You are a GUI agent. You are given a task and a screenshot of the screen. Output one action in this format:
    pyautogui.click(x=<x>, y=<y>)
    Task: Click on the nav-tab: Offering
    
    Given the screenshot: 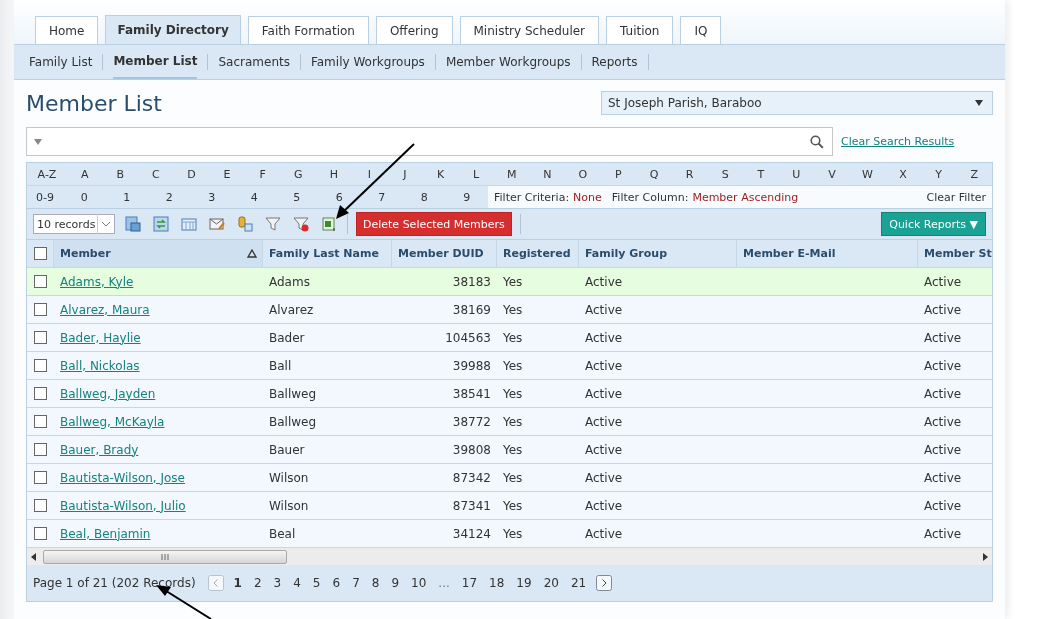 What is the action you would take?
    pyautogui.click(x=414, y=30)
    